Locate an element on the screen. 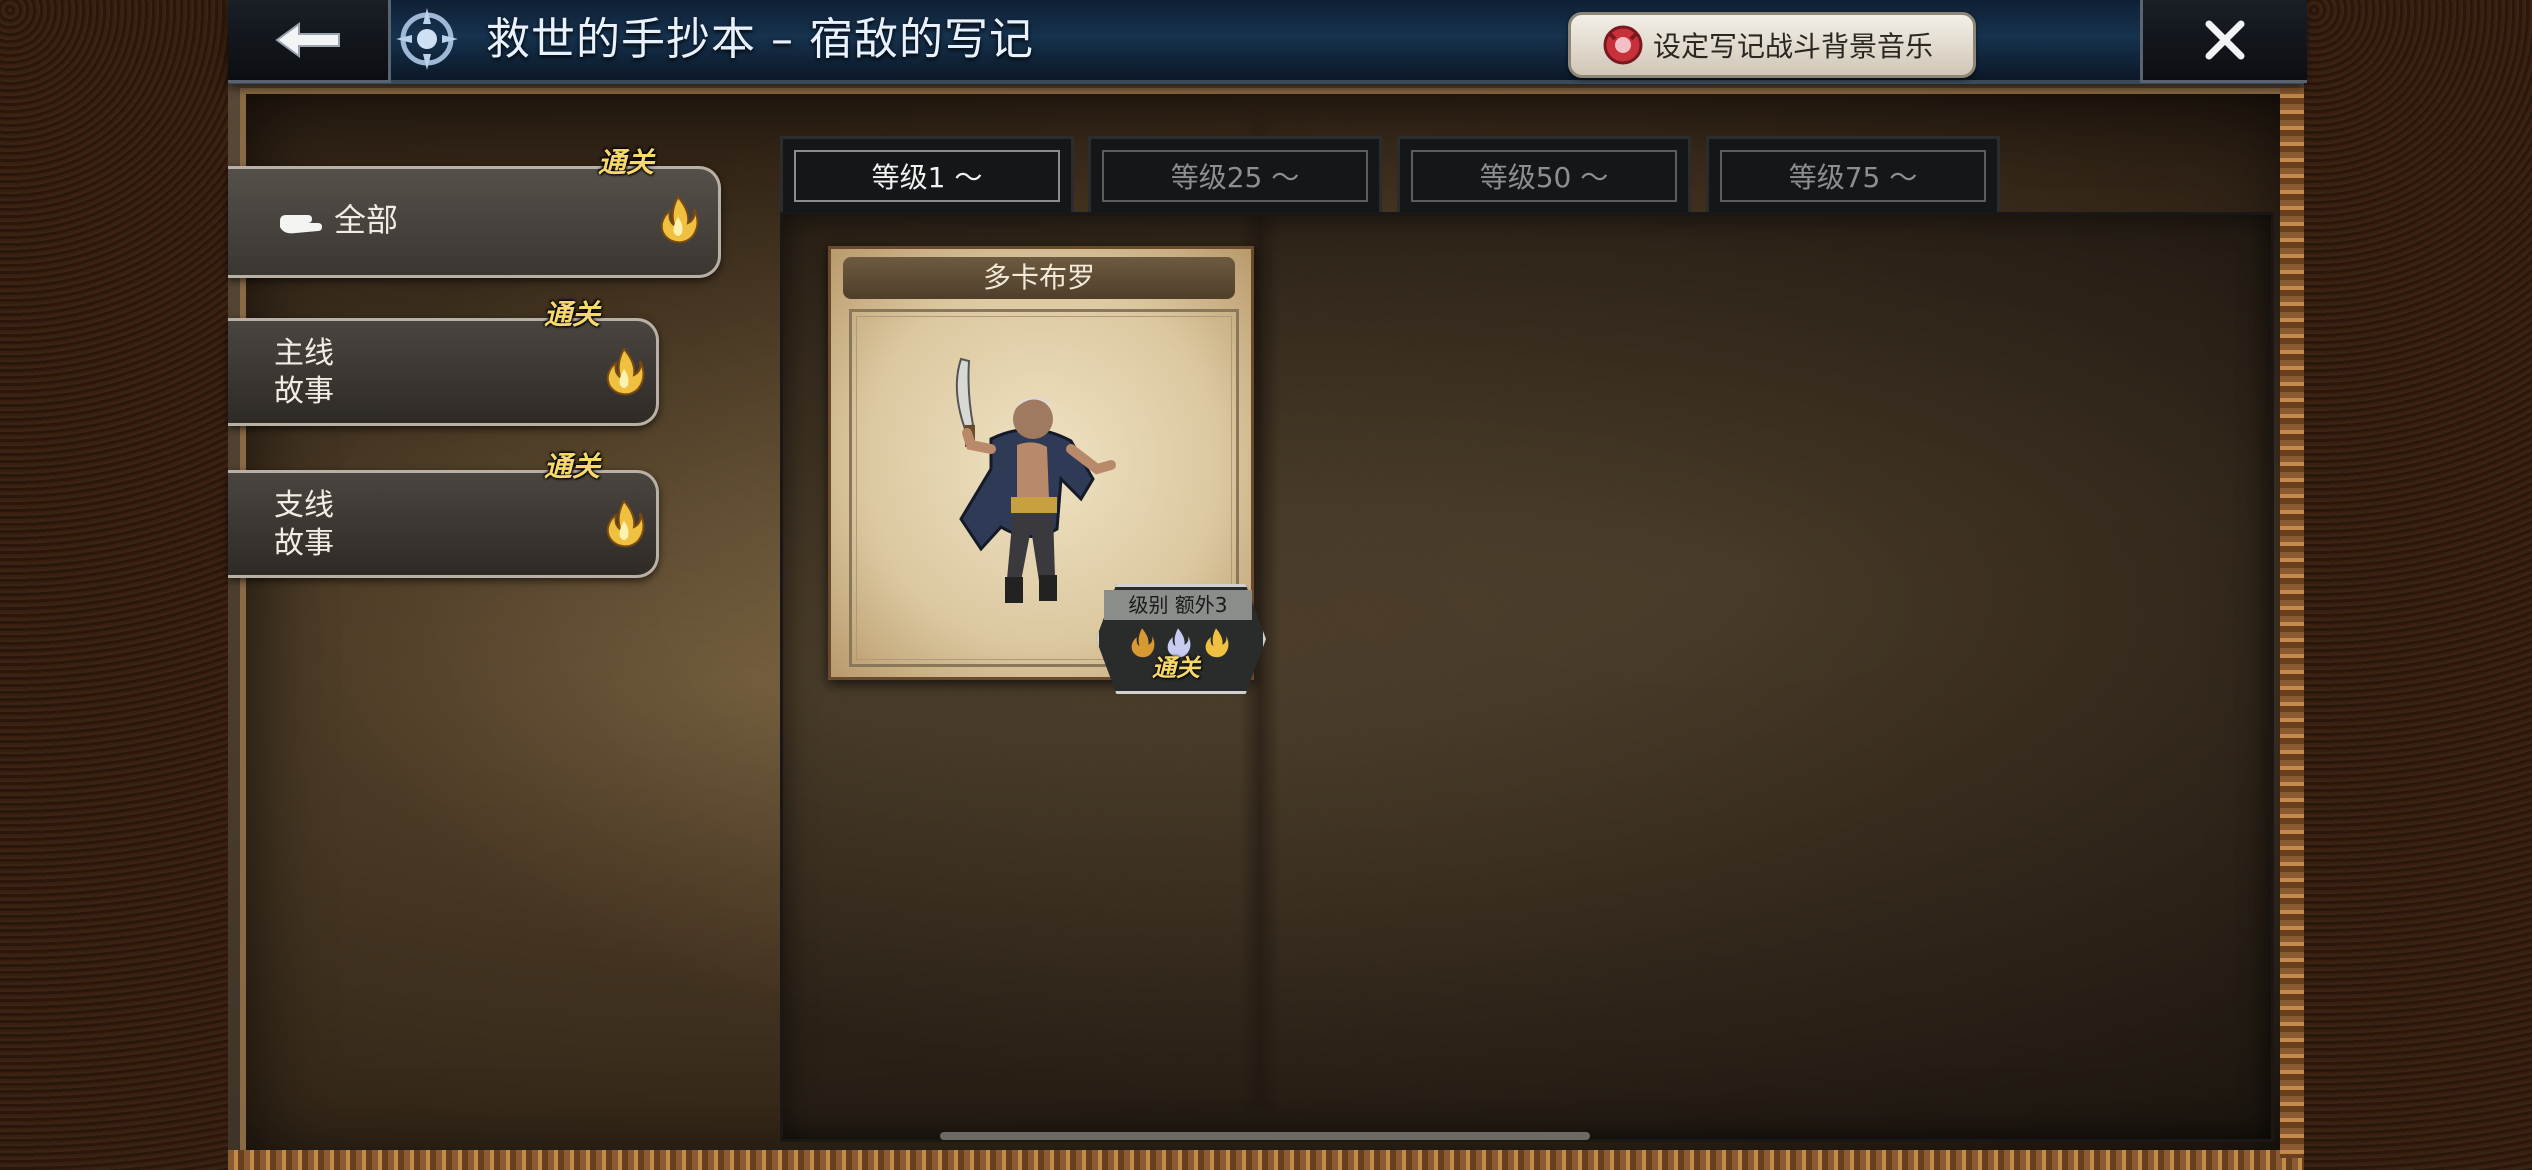  sidebar-item-label: 全部 is located at coordinates (366, 220).